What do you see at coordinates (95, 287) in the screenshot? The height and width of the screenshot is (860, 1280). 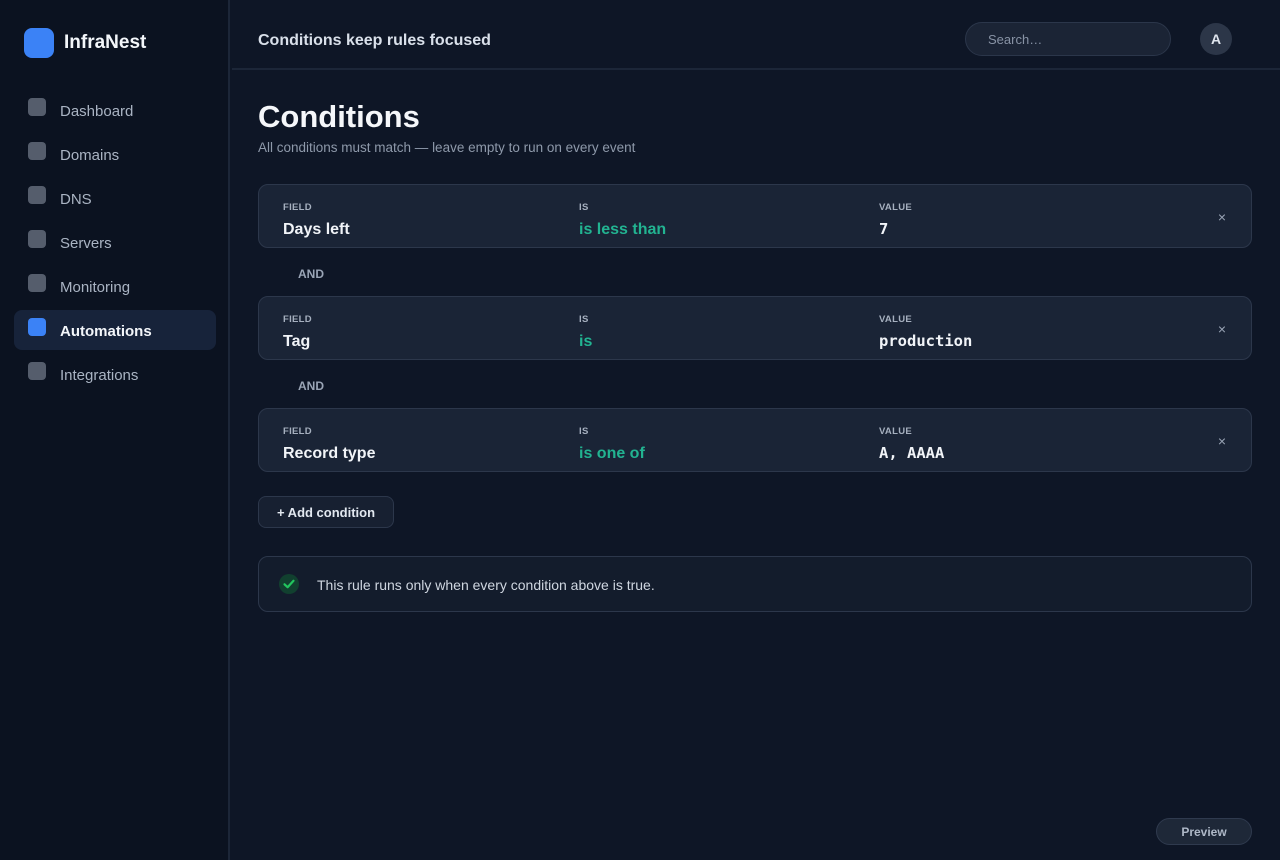 I see `sidebar-item-label: Monitoring` at bounding box center [95, 287].